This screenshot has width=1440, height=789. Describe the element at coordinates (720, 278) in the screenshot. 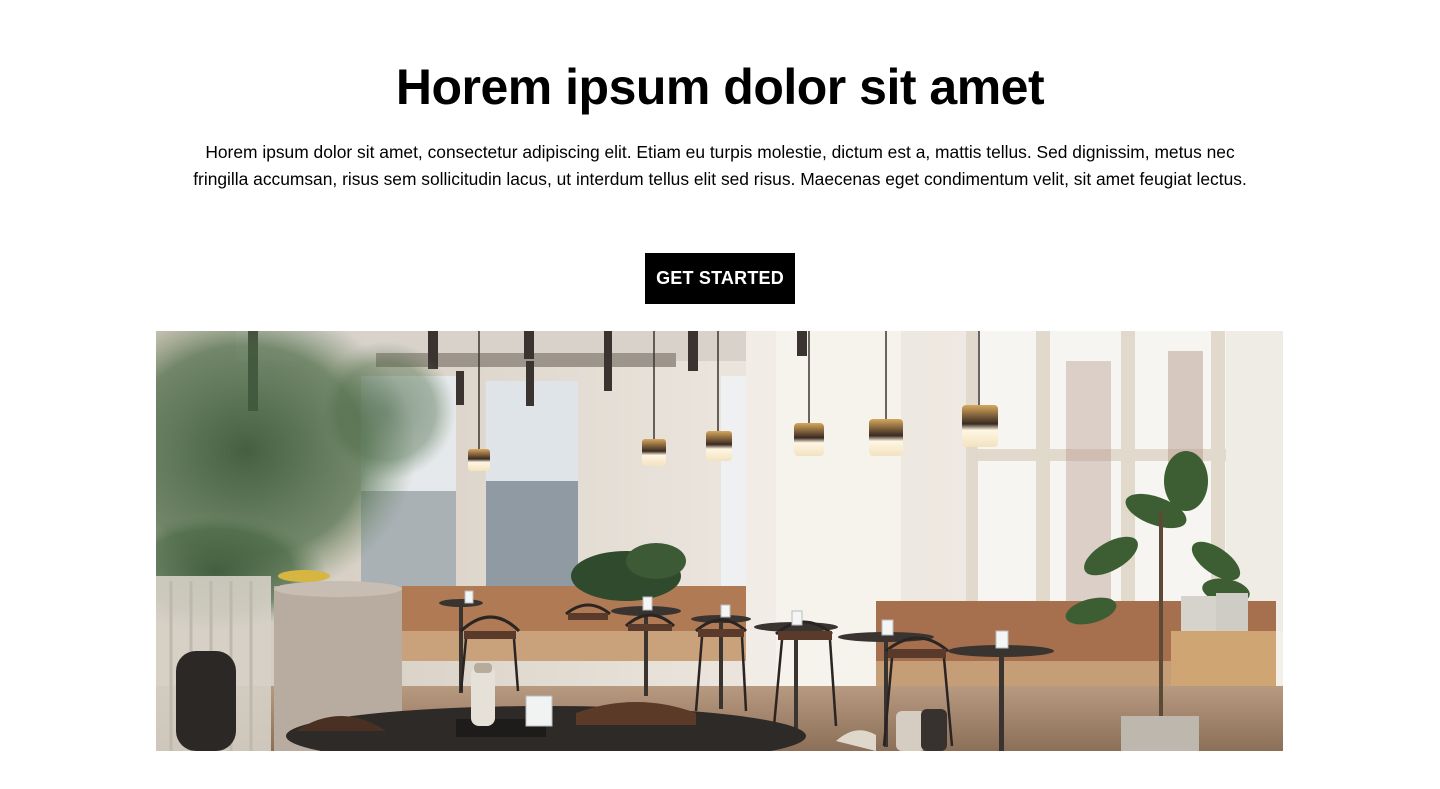

I see `get-started-button: GET STARTED` at that location.